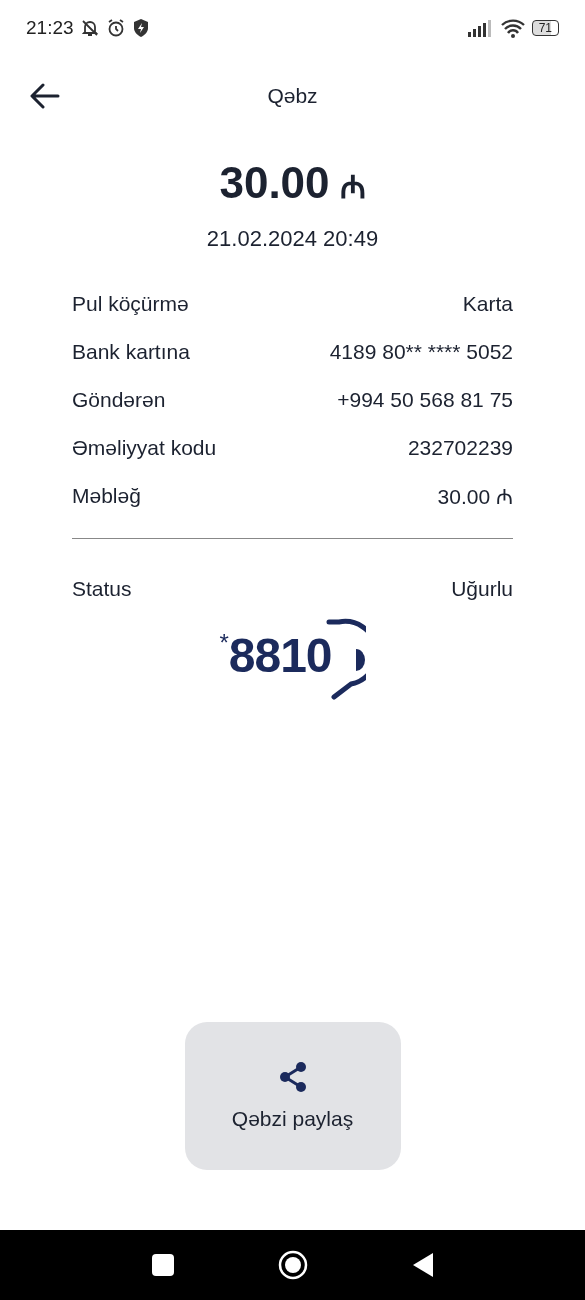  What do you see at coordinates (102, 589) in the screenshot?
I see `status-label: Status` at bounding box center [102, 589].